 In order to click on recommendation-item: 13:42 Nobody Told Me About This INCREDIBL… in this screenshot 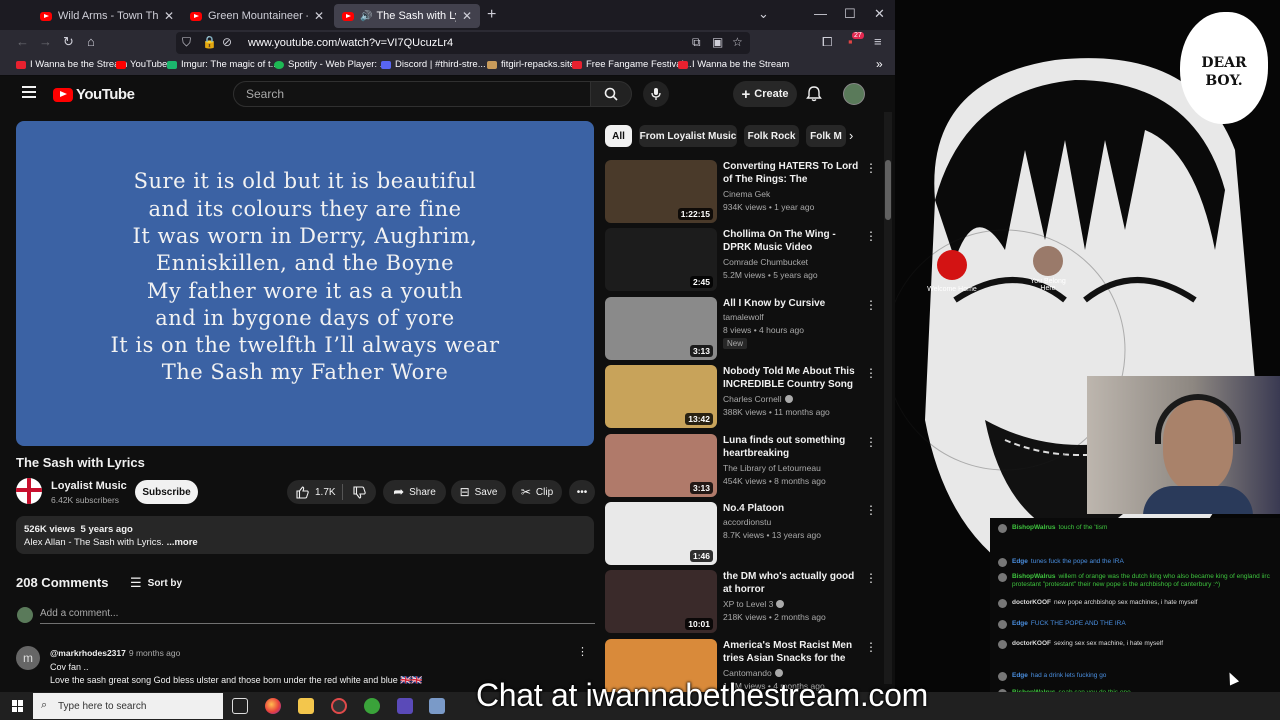, I will do `click(741, 396)`.